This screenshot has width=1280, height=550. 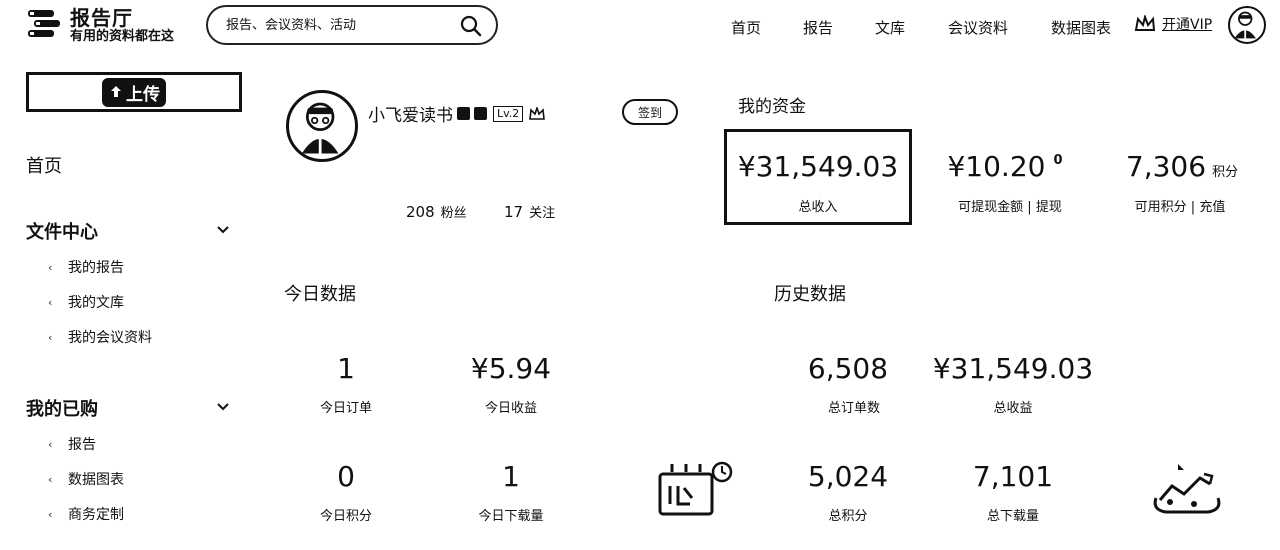 What do you see at coordinates (746, 27) in the screenshot?
I see `nav-home: 首页` at bounding box center [746, 27].